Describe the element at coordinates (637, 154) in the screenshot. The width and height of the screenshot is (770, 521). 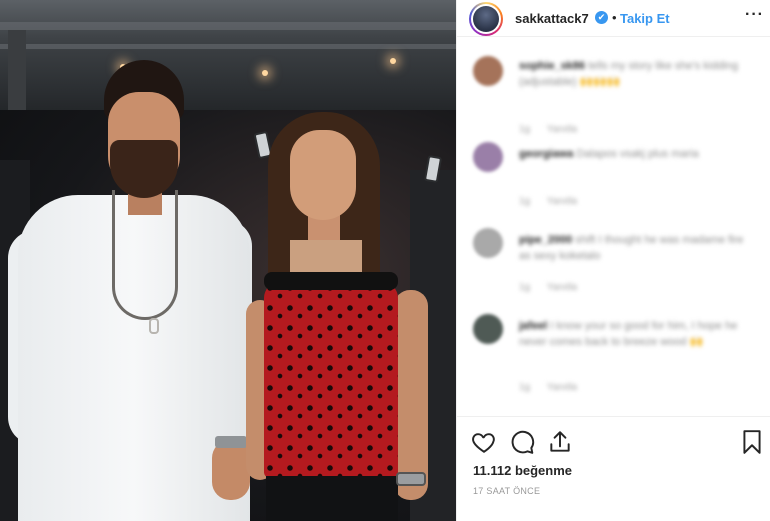
I see `comment-body: Dalapos vsakj plus maria` at that location.